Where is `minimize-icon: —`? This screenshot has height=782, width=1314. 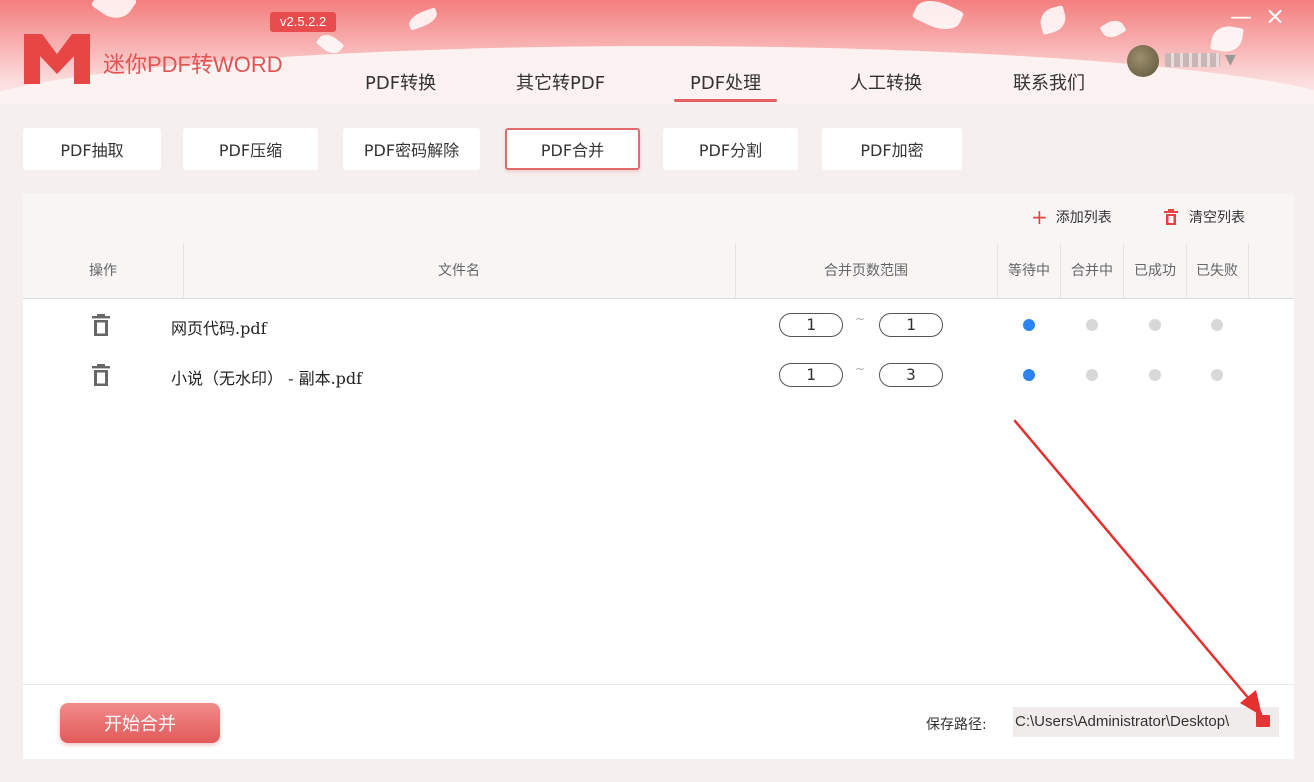
minimize-icon: — is located at coordinates (1241, 17).